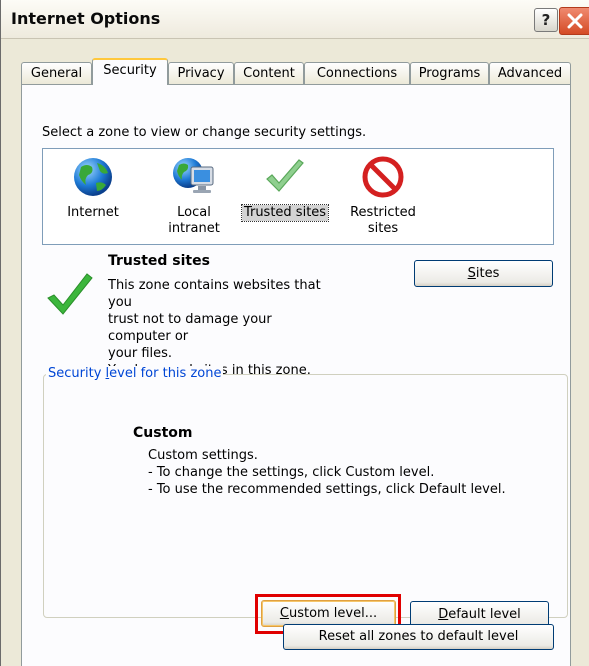 The height and width of the screenshot is (666, 589). Describe the element at coordinates (159, 261) in the screenshot. I see `zone-description-title: Trusted sites` at that location.